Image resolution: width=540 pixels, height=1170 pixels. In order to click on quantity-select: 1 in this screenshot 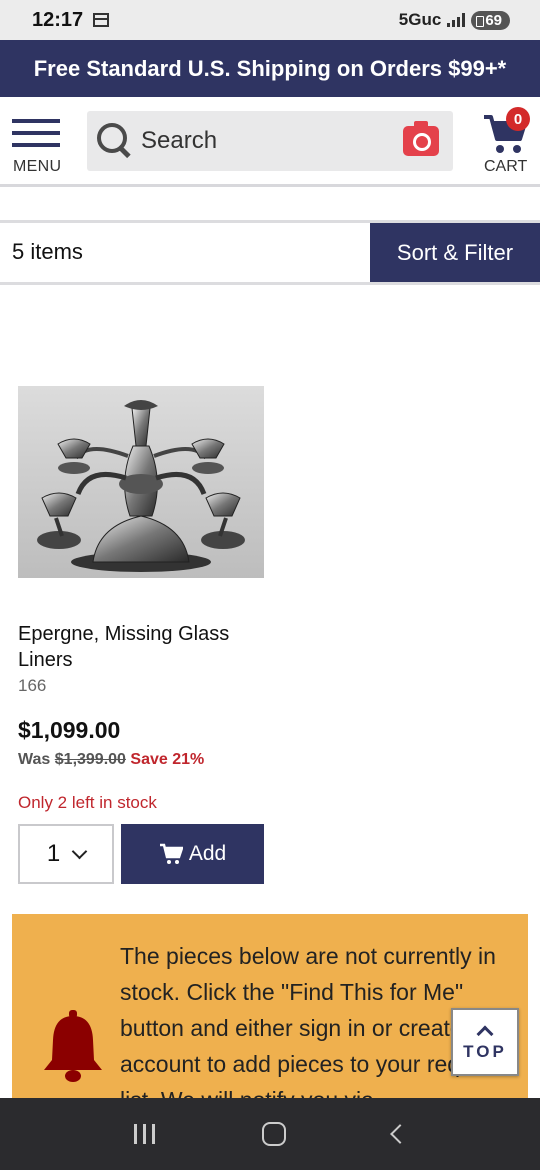, I will do `click(66, 854)`.